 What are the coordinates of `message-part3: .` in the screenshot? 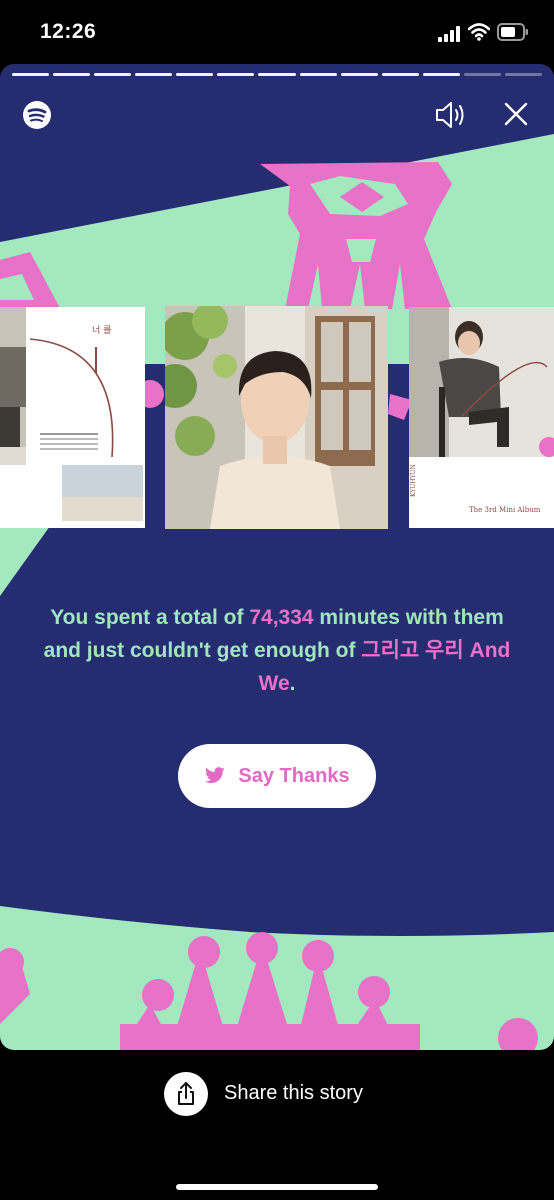 It's located at (292, 683).